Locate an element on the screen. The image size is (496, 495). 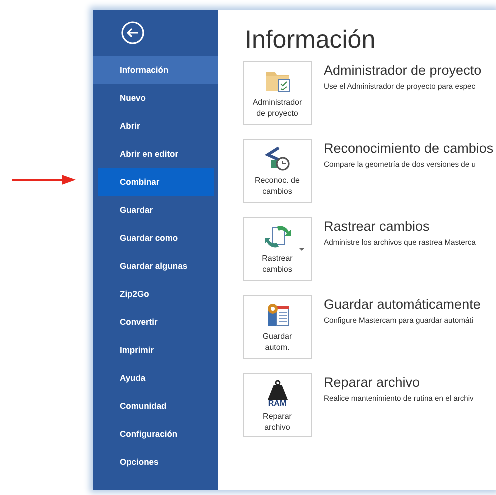
card-button: Reconoc. de cambios is located at coordinates (277, 171).